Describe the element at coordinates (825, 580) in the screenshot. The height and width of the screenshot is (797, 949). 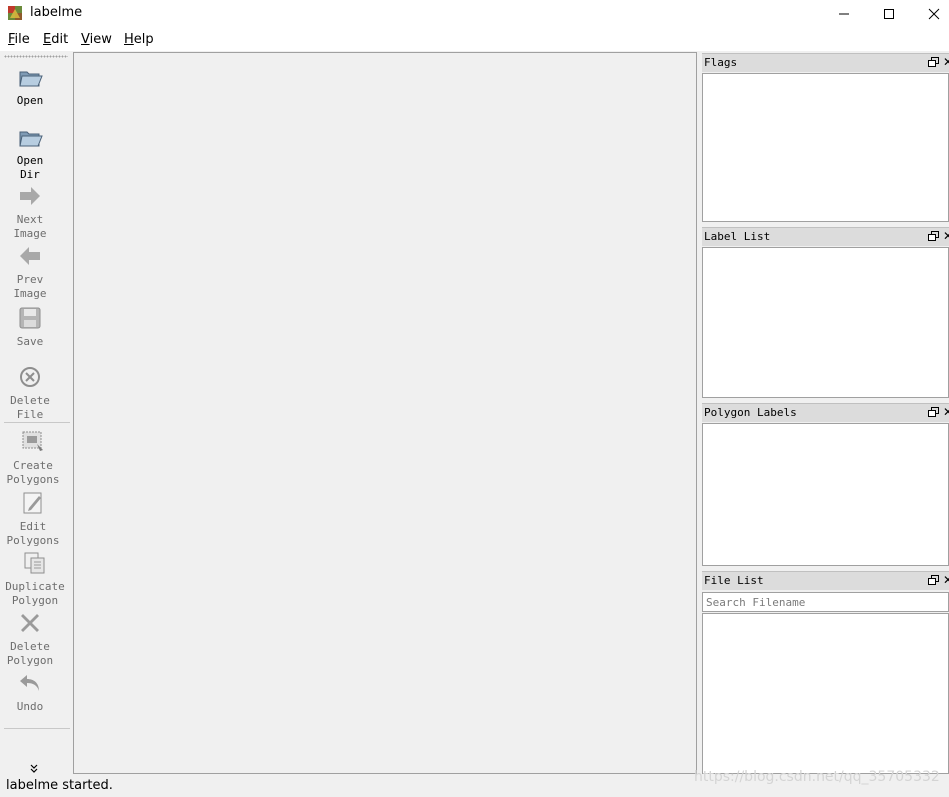
I see `dock-title-bar: File List ✕` at that location.